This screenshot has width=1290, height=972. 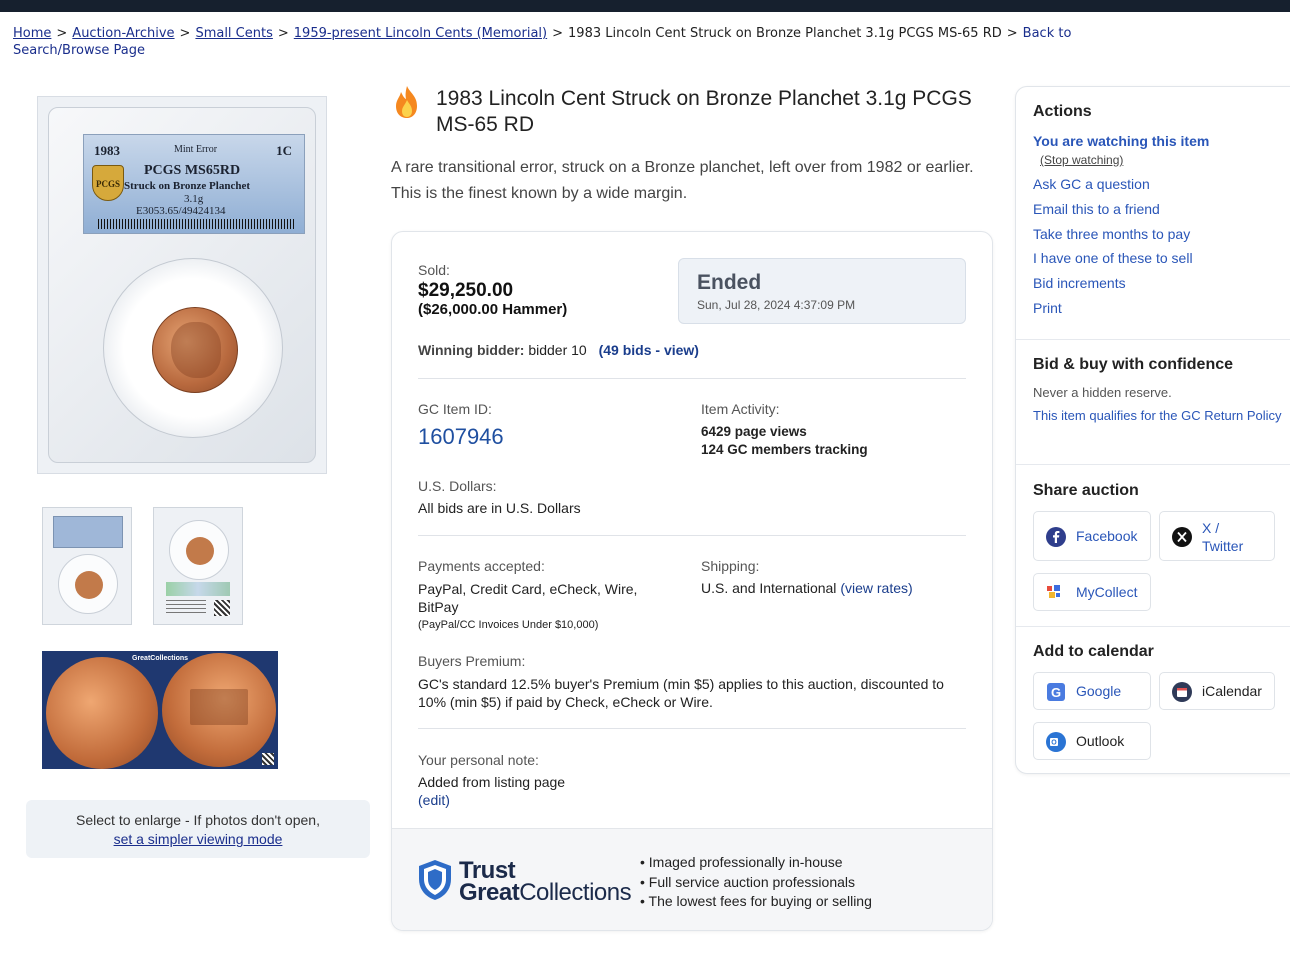 I want to click on google-calendar-button: G Google, so click(x=1092, y=691).